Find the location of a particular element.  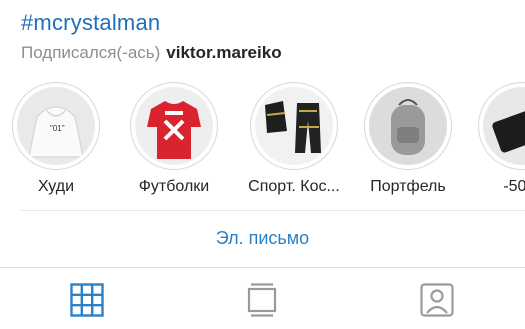

tab-tagged is located at coordinates (437, 300).